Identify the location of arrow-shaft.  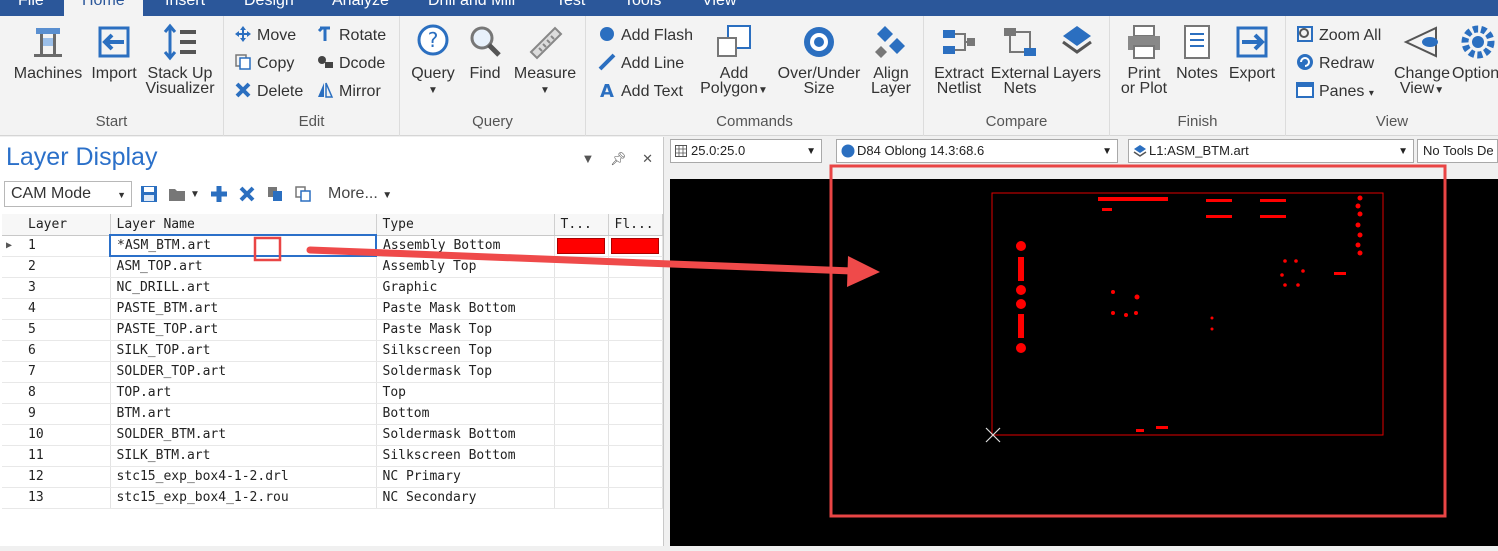
(581, 260).